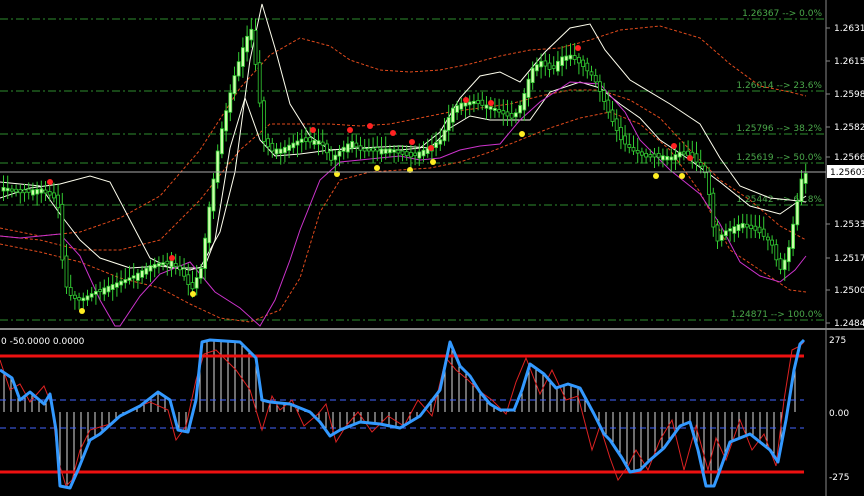 The height and width of the screenshot is (496, 864). Describe the element at coordinates (849, 95) in the screenshot. I see `price-tick-label: 1.25985` at that location.